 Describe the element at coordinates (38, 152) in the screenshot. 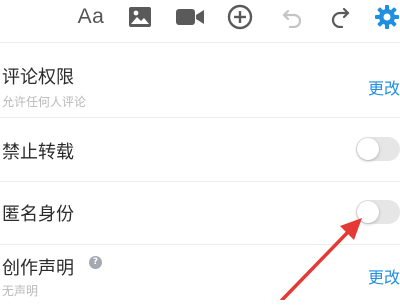

I see `no-repost-title: 禁止转载` at that location.